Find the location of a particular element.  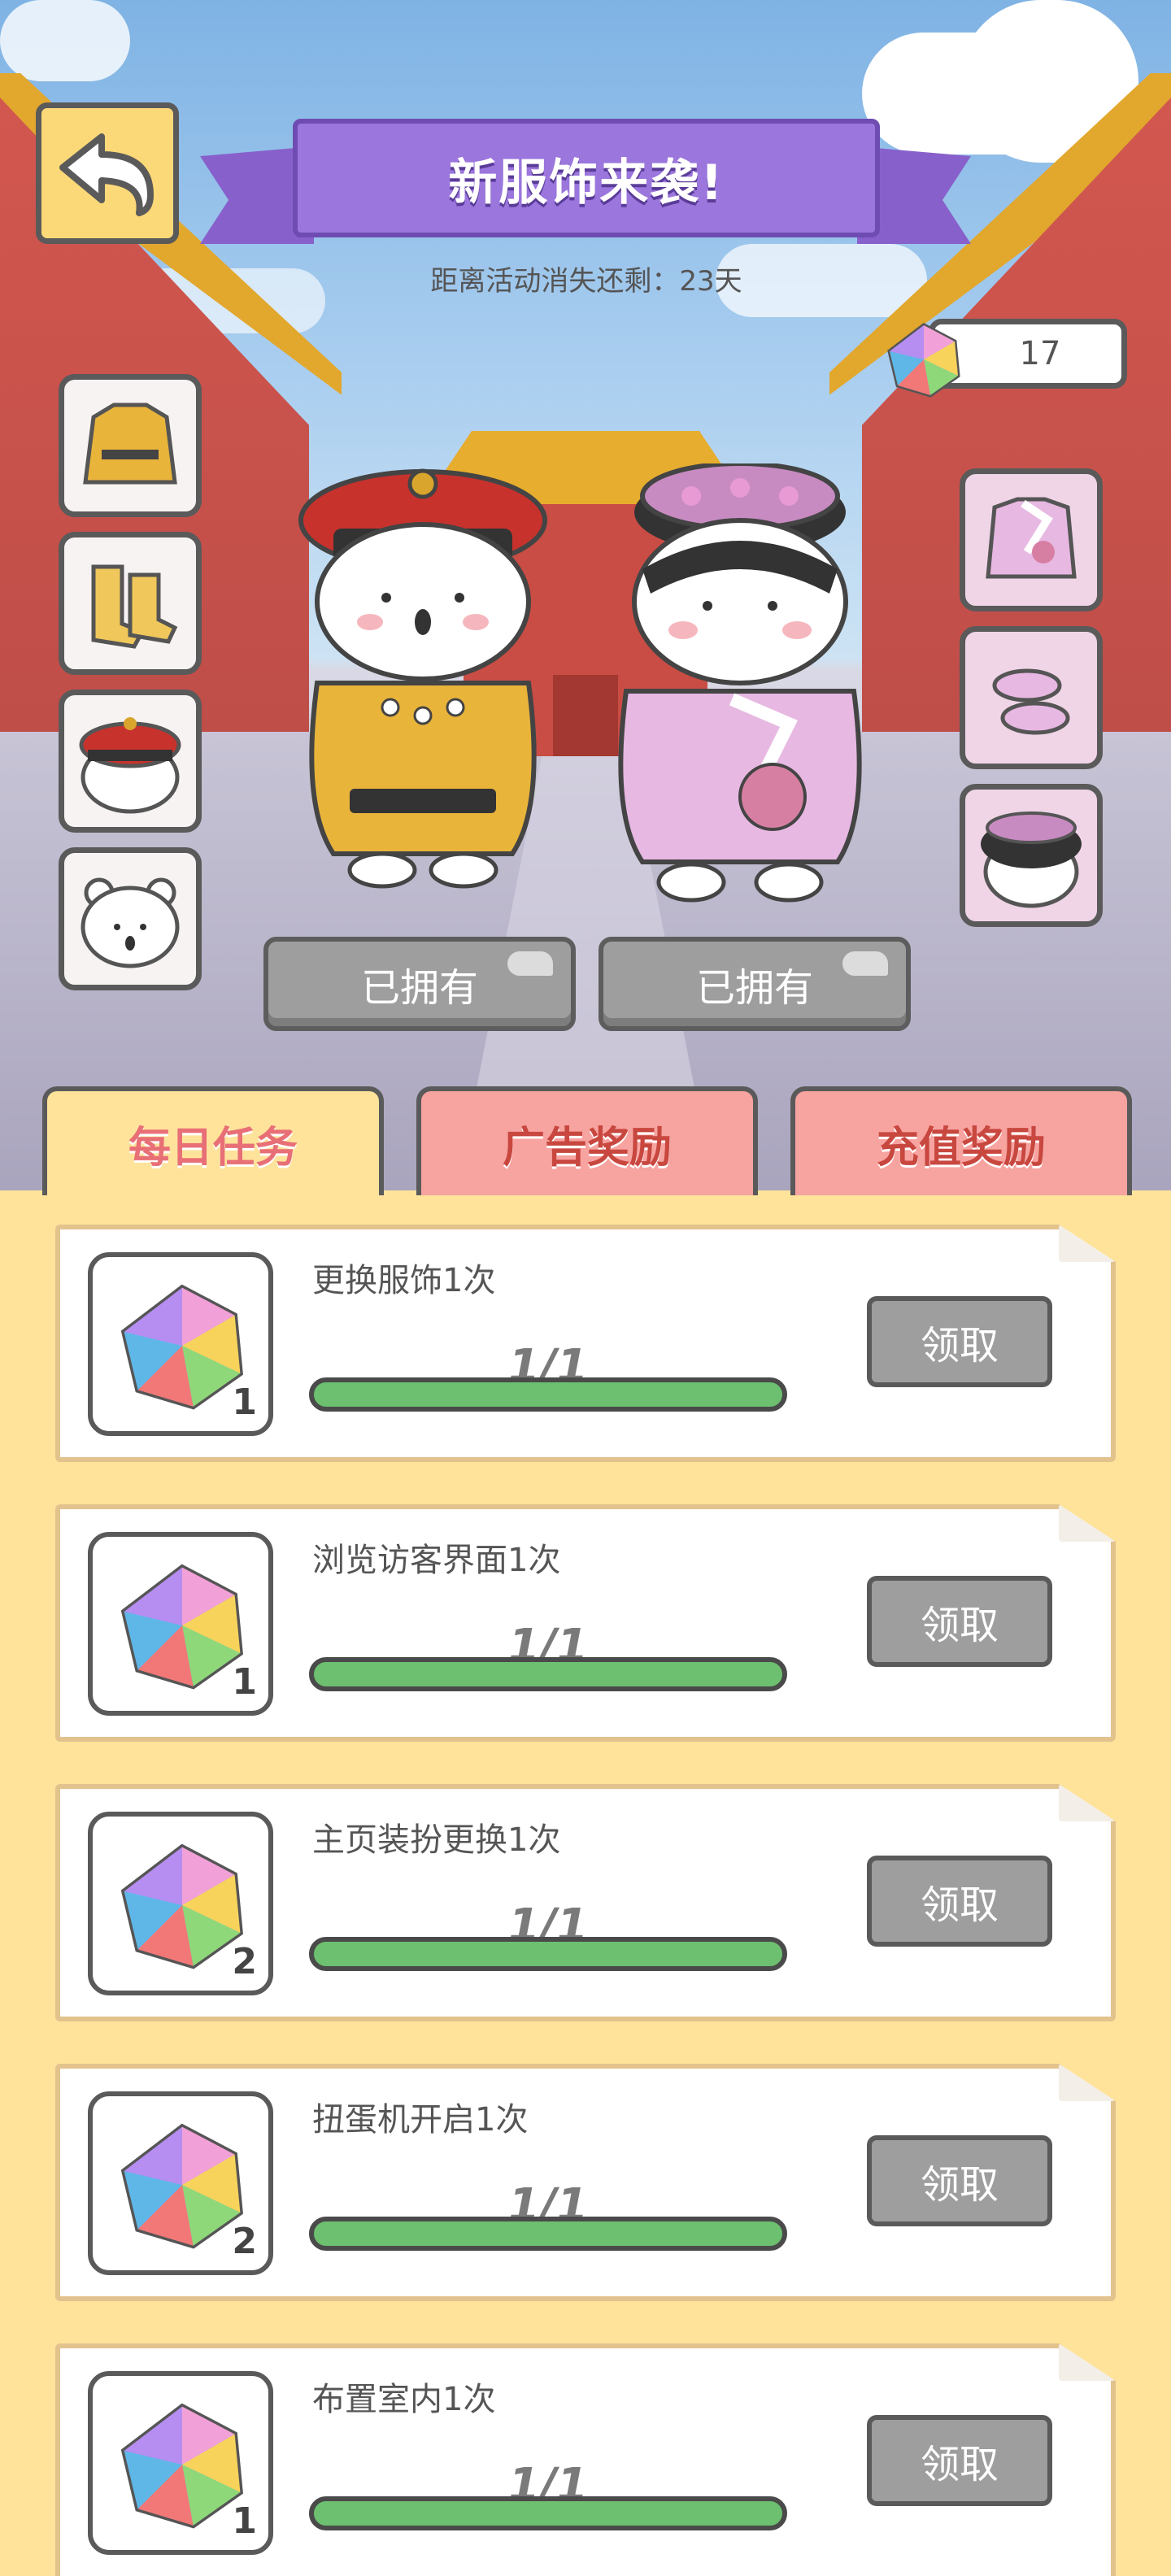

owned-button-emperor: 已拥有 is located at coordinates (420, 984).